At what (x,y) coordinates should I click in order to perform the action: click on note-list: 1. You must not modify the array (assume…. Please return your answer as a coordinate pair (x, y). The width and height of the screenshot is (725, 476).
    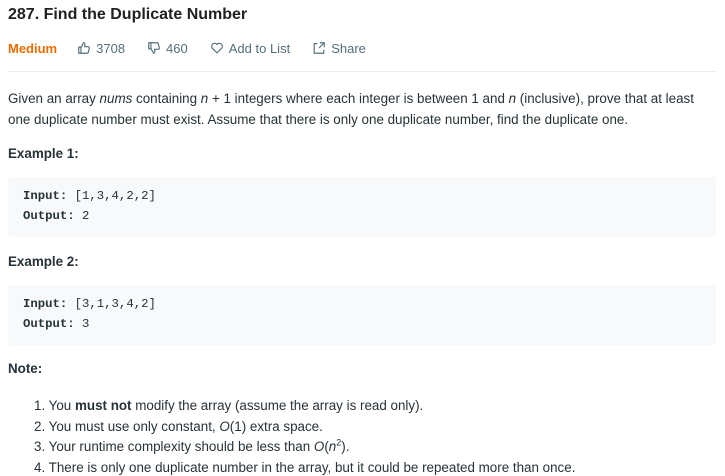
    Looking at the image, I should click on (304, 436).